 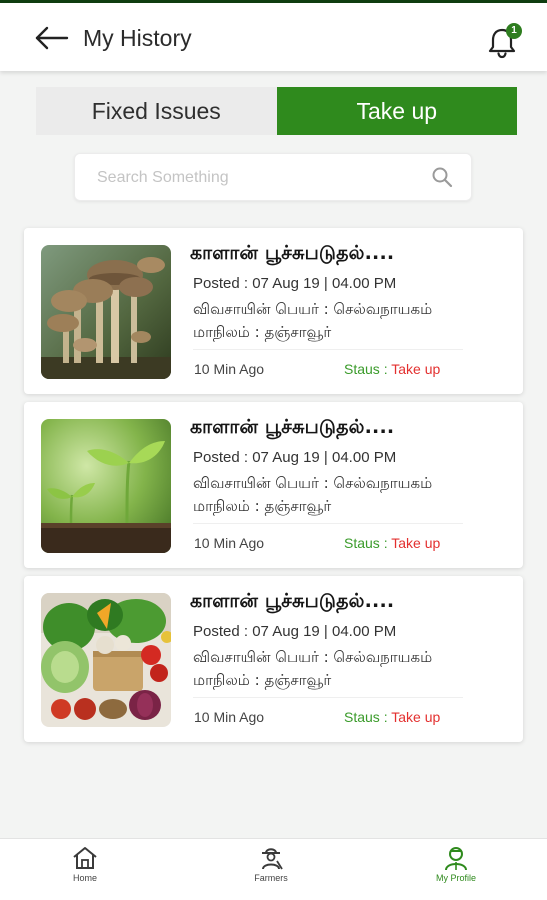 I want to click on farmer-icon, so click(x=272, y=859).